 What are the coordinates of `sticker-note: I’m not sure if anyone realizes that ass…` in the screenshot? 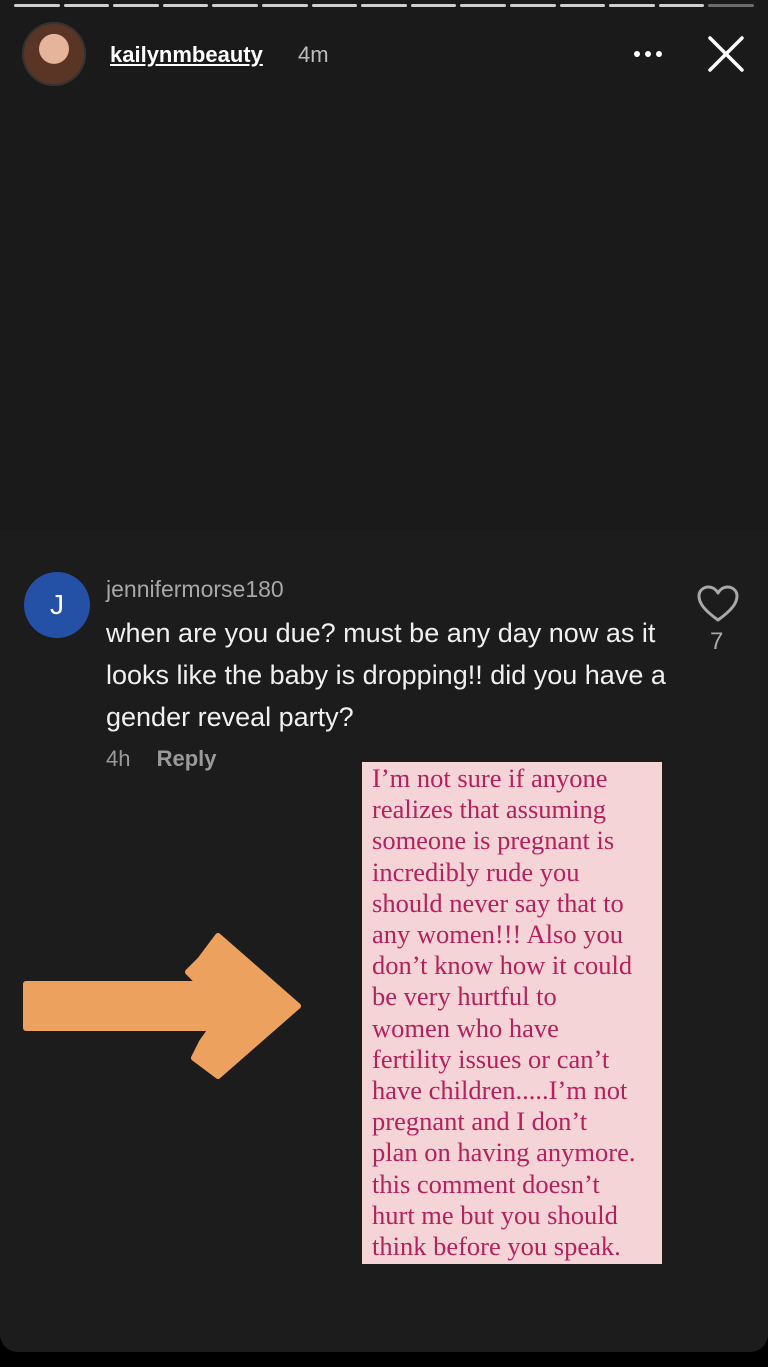 It's located at (512, 1013).